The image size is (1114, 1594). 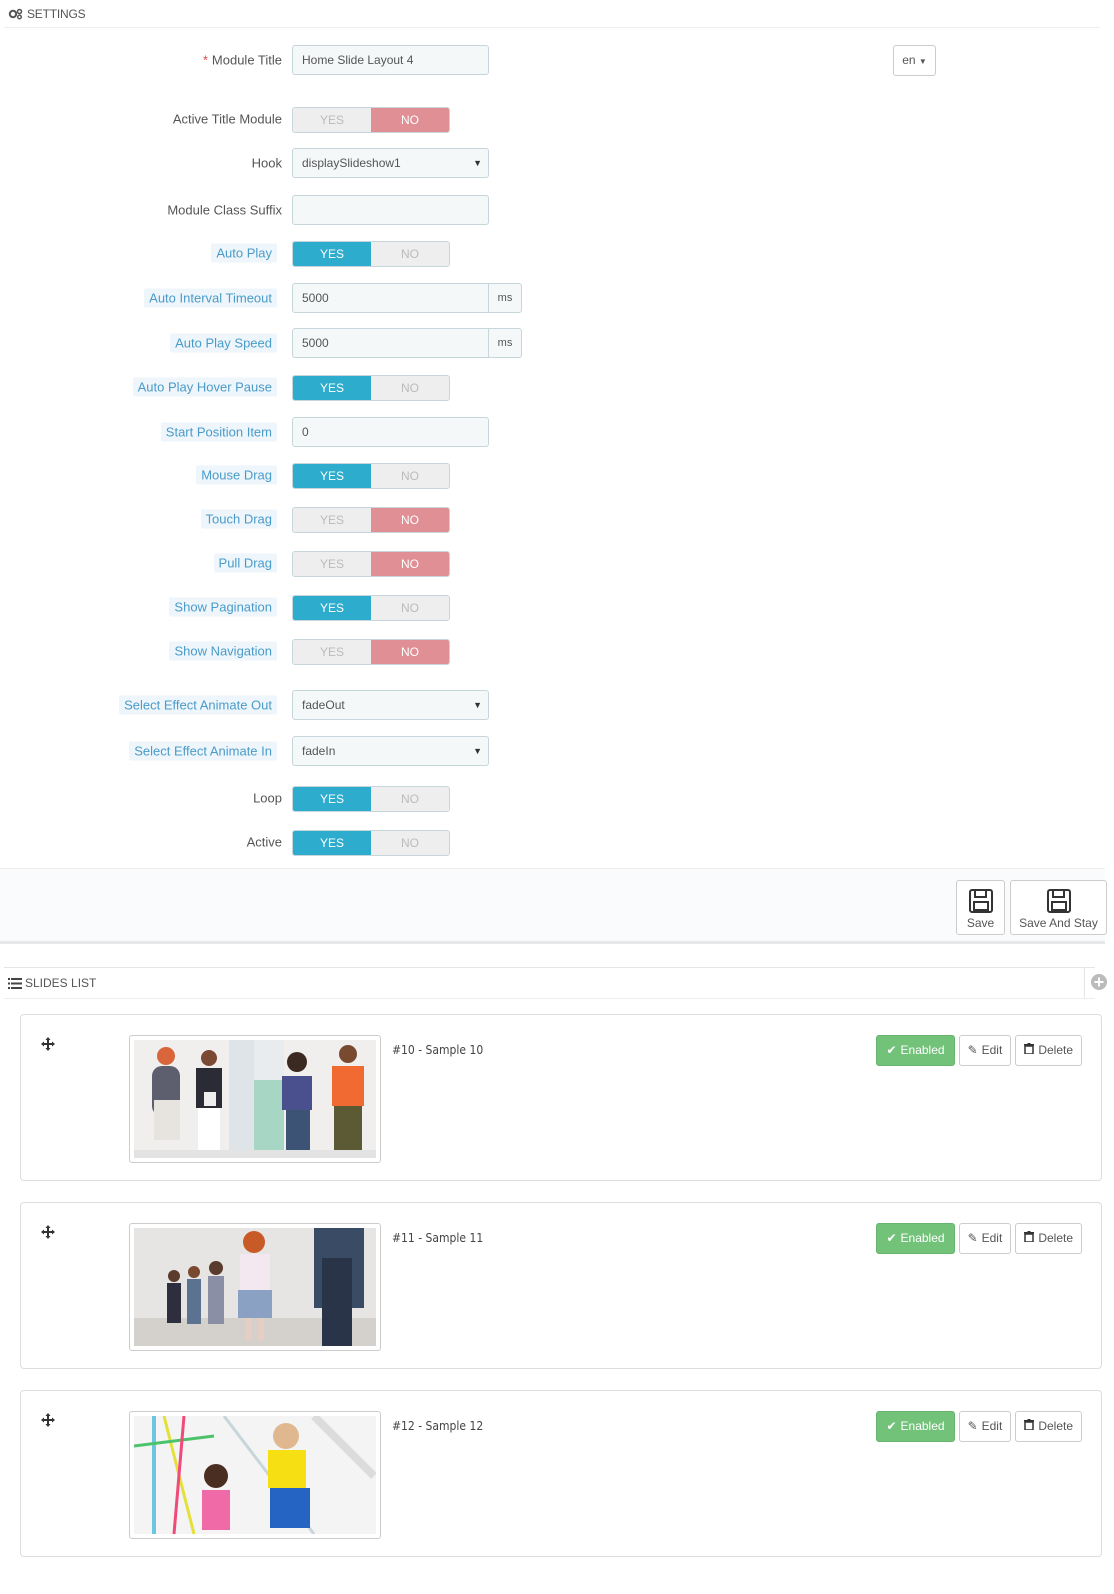 I want to click on pull-drag-switch: YES NO, so click(x=371, y=564).